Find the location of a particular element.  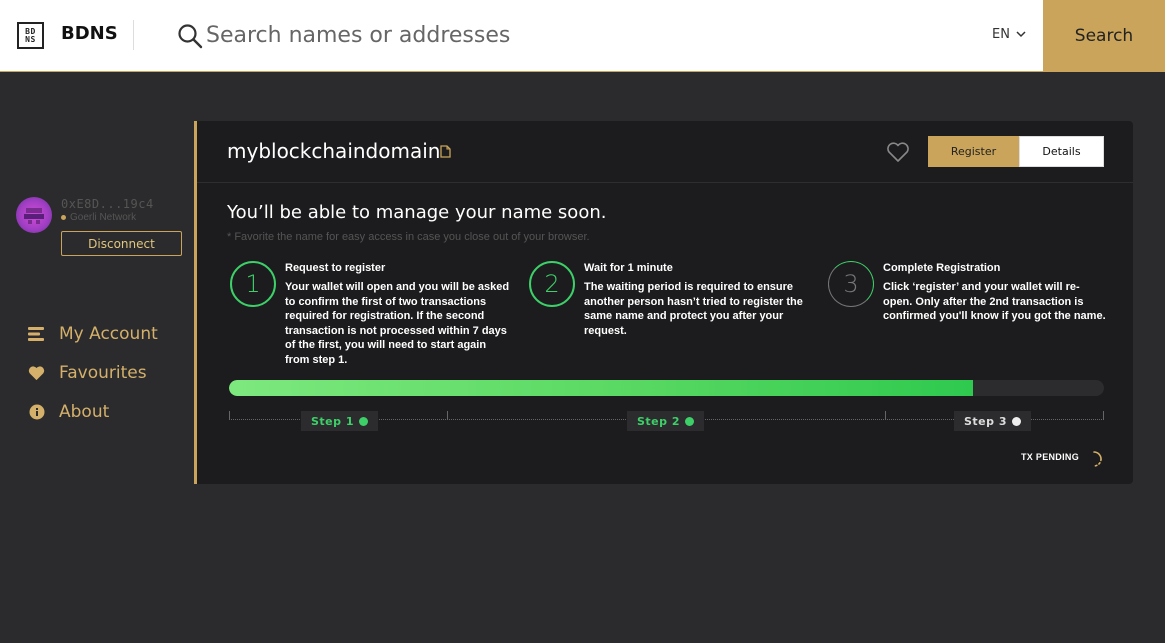

timeline-step-label: Step 1 is located at coordinates (332, 421).